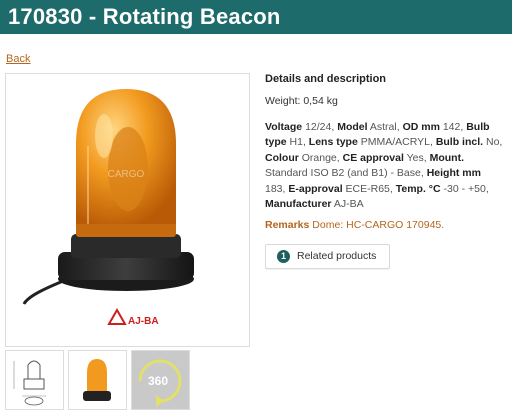  What do you see at coordinates (344, 173) in the screenshot?
I see `spec-value: Standard ISO B2 (and B1) - Base,` at bounding box center [344, 173].